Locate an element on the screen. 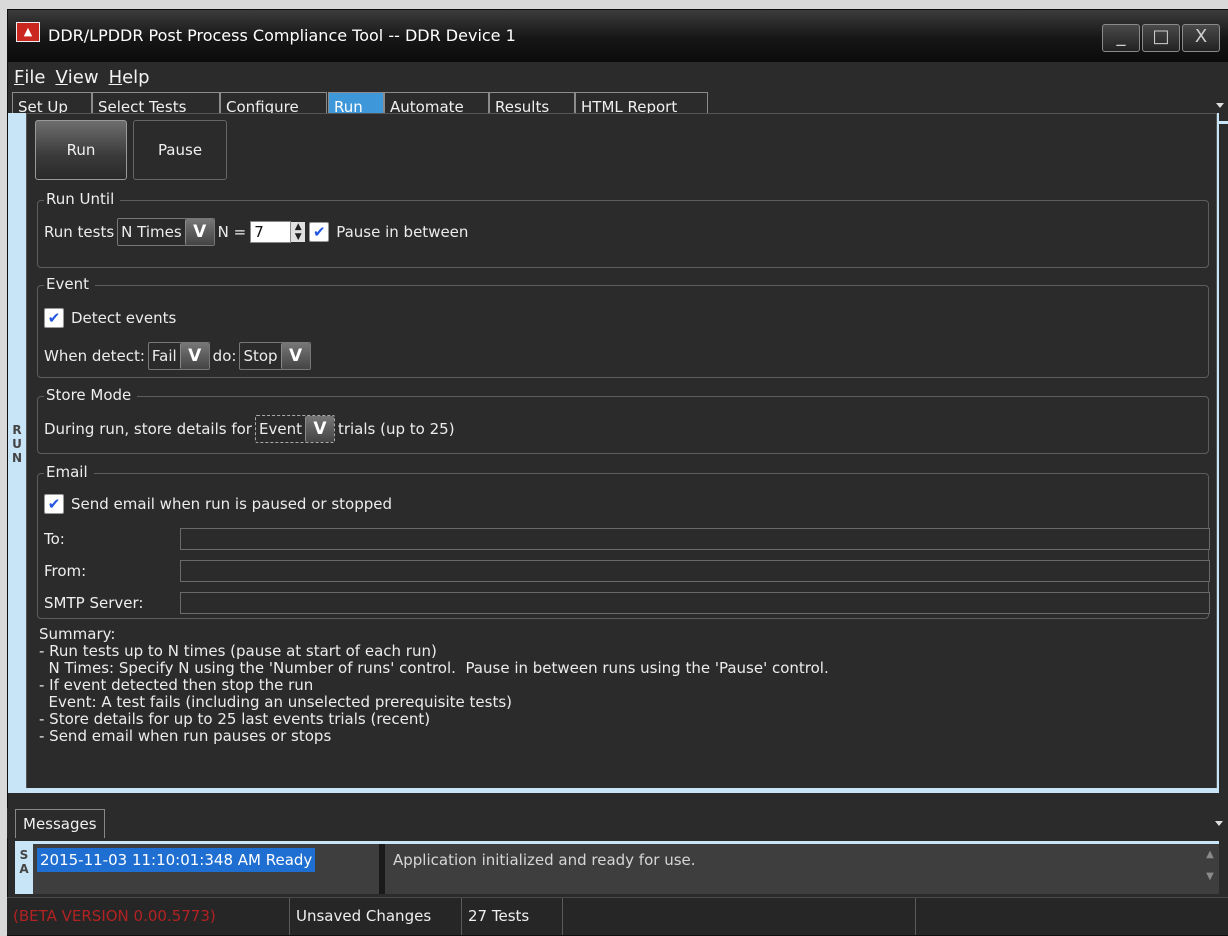 The image size is (1228, 936). run-tests-label: Run tests is located at coordinates (79, 232).